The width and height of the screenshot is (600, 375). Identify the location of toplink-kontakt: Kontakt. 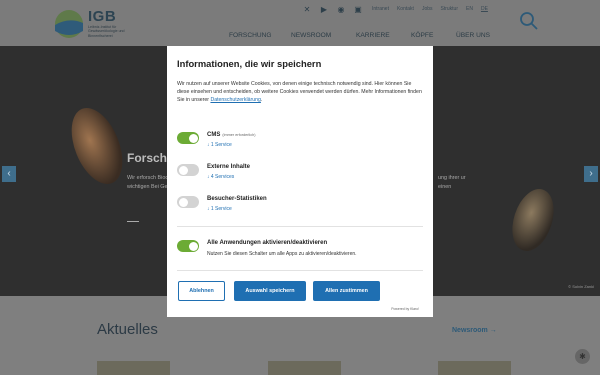
(405, 9).